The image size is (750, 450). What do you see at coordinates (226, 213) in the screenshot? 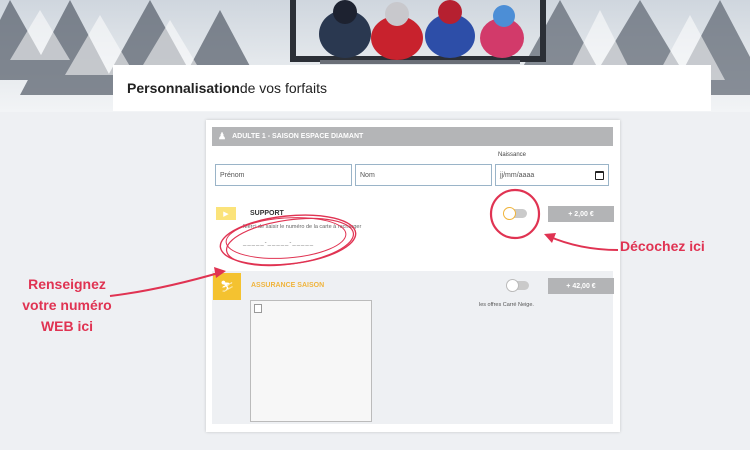
I see `ticket-icon: ▶` at bounding box center [226, 213].